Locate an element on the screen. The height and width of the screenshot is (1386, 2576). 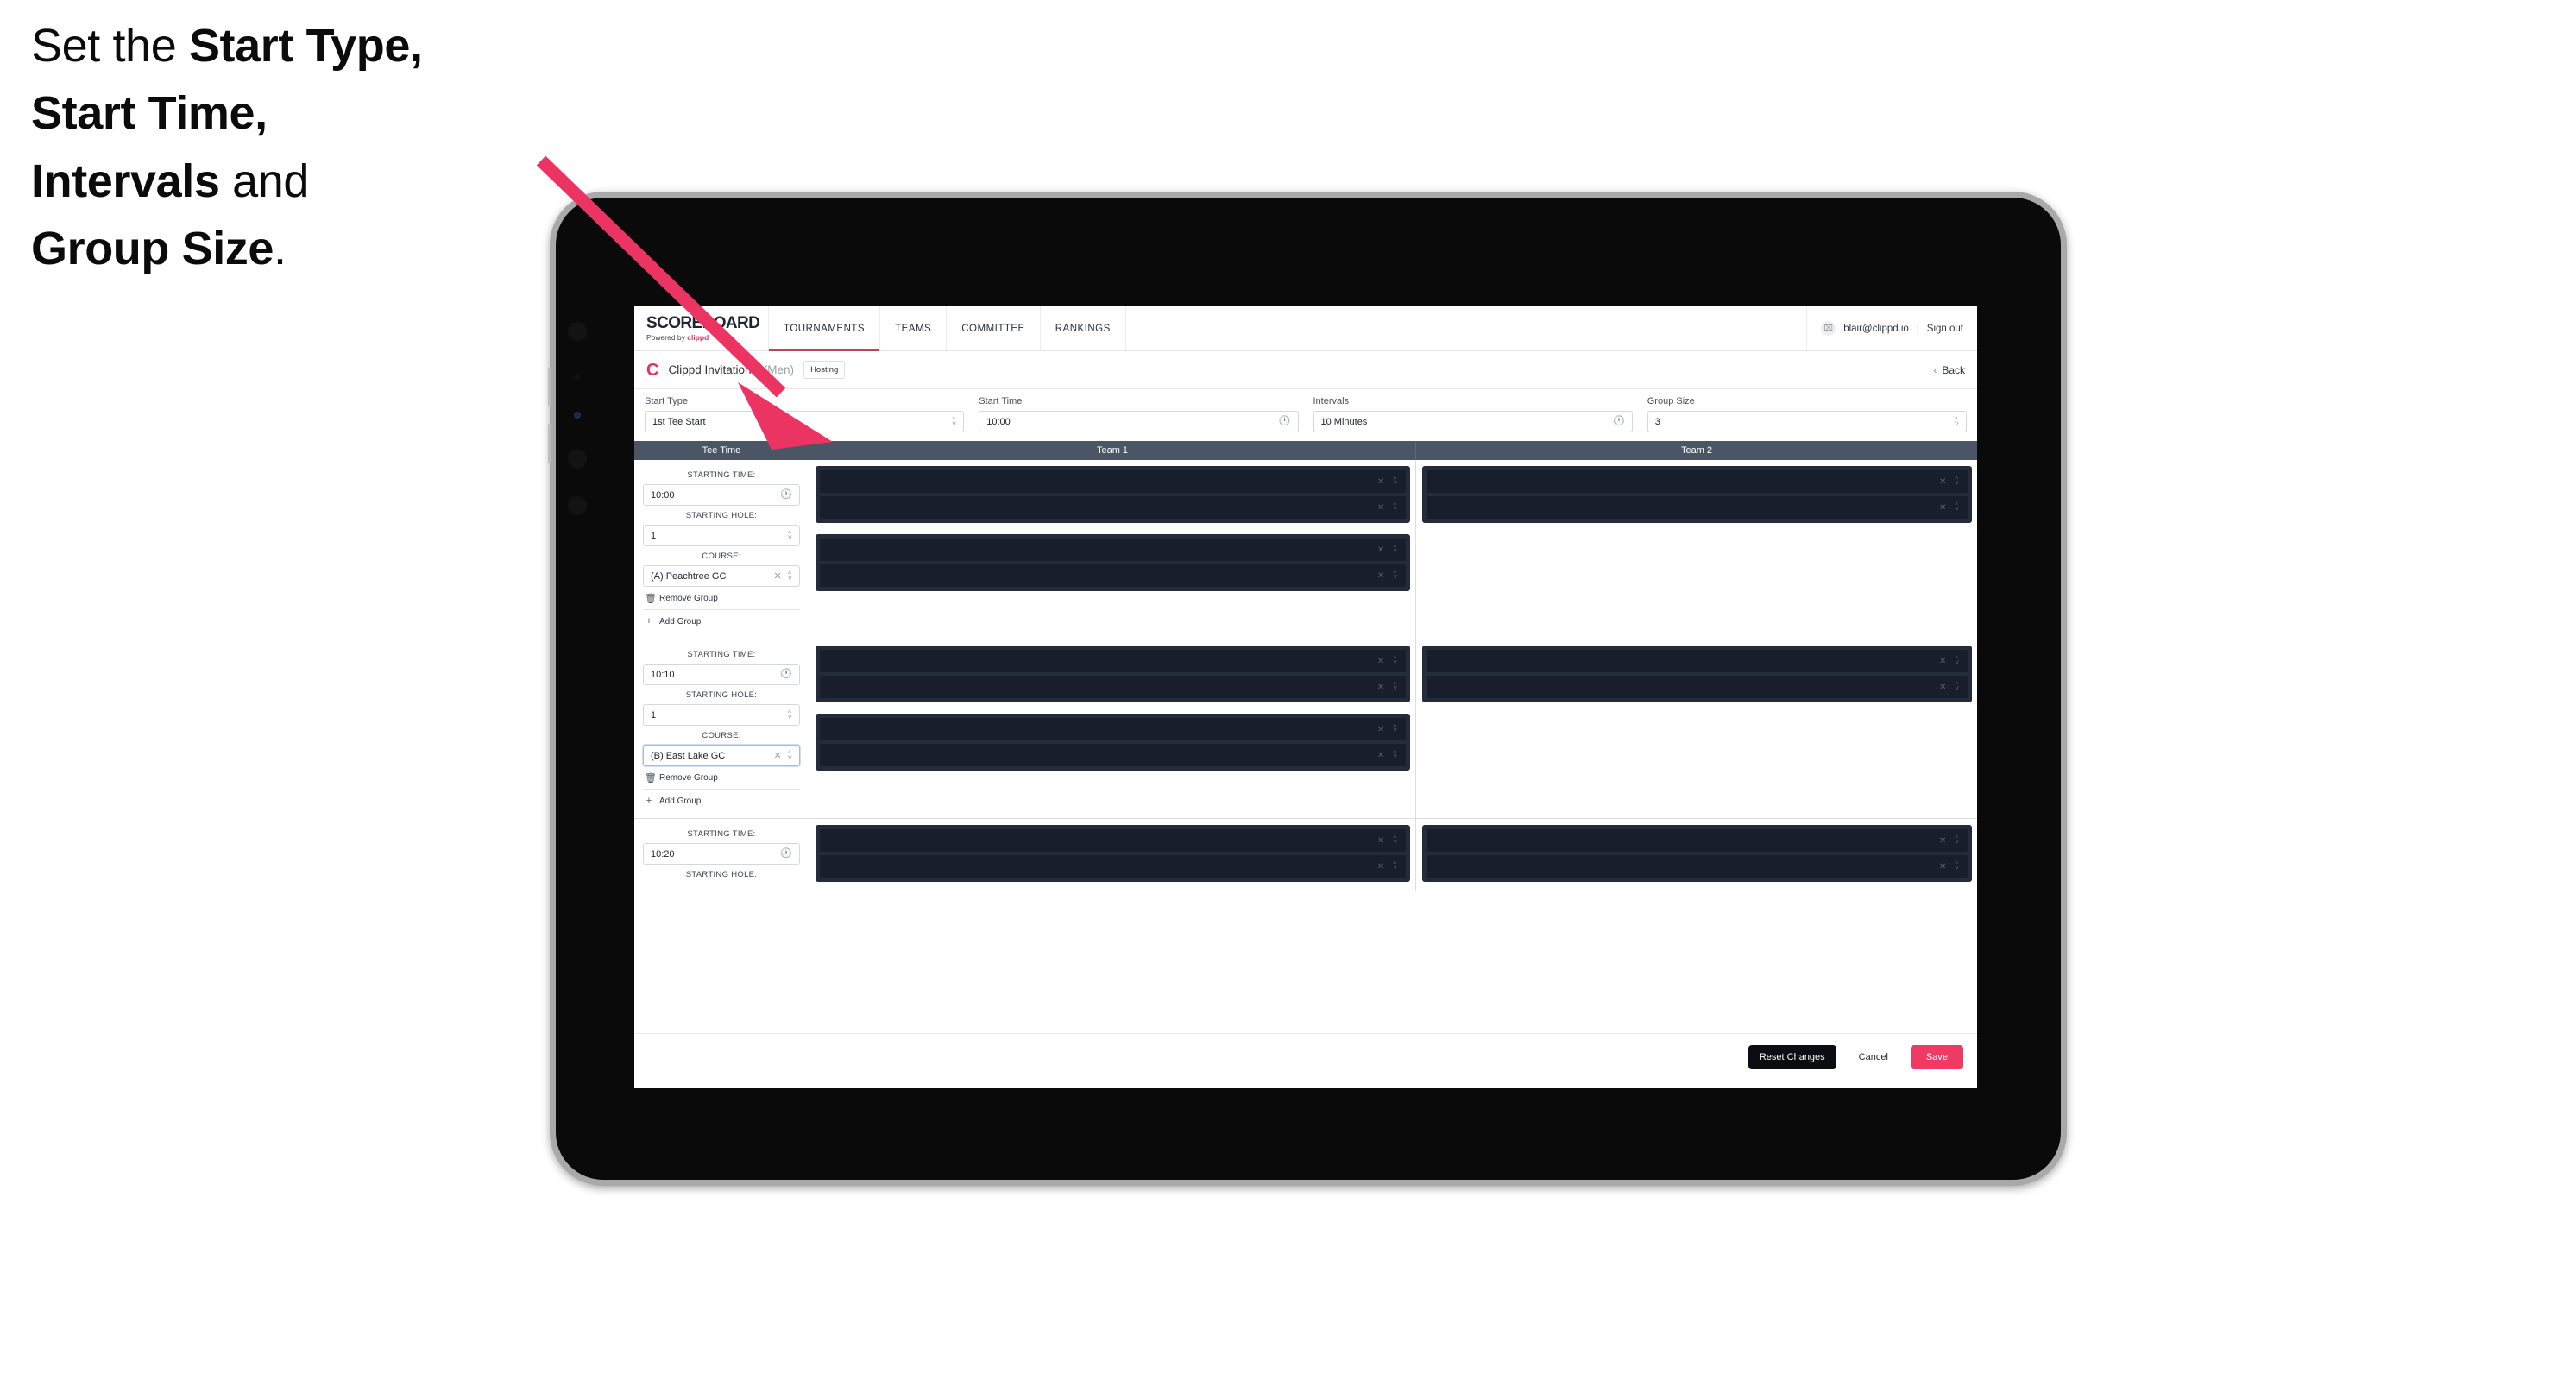
save-button: Save is located at coordinates (1937, 1057).